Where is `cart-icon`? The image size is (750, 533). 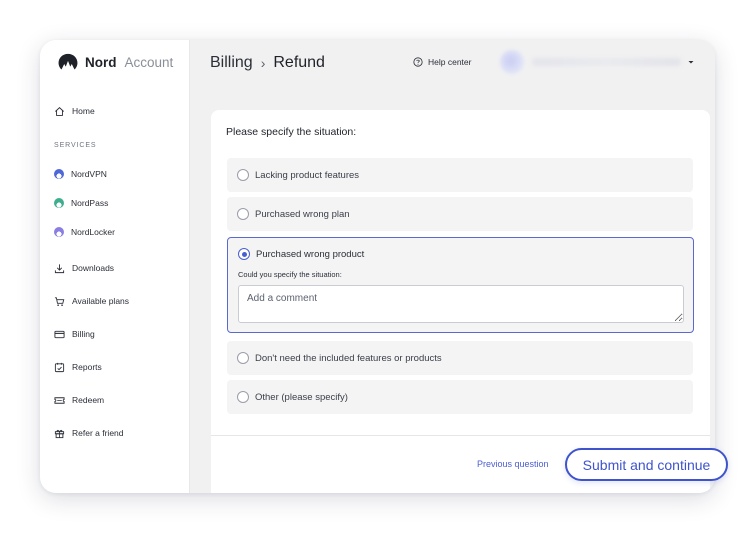 cart-icon is located at coordinates (59, 301).